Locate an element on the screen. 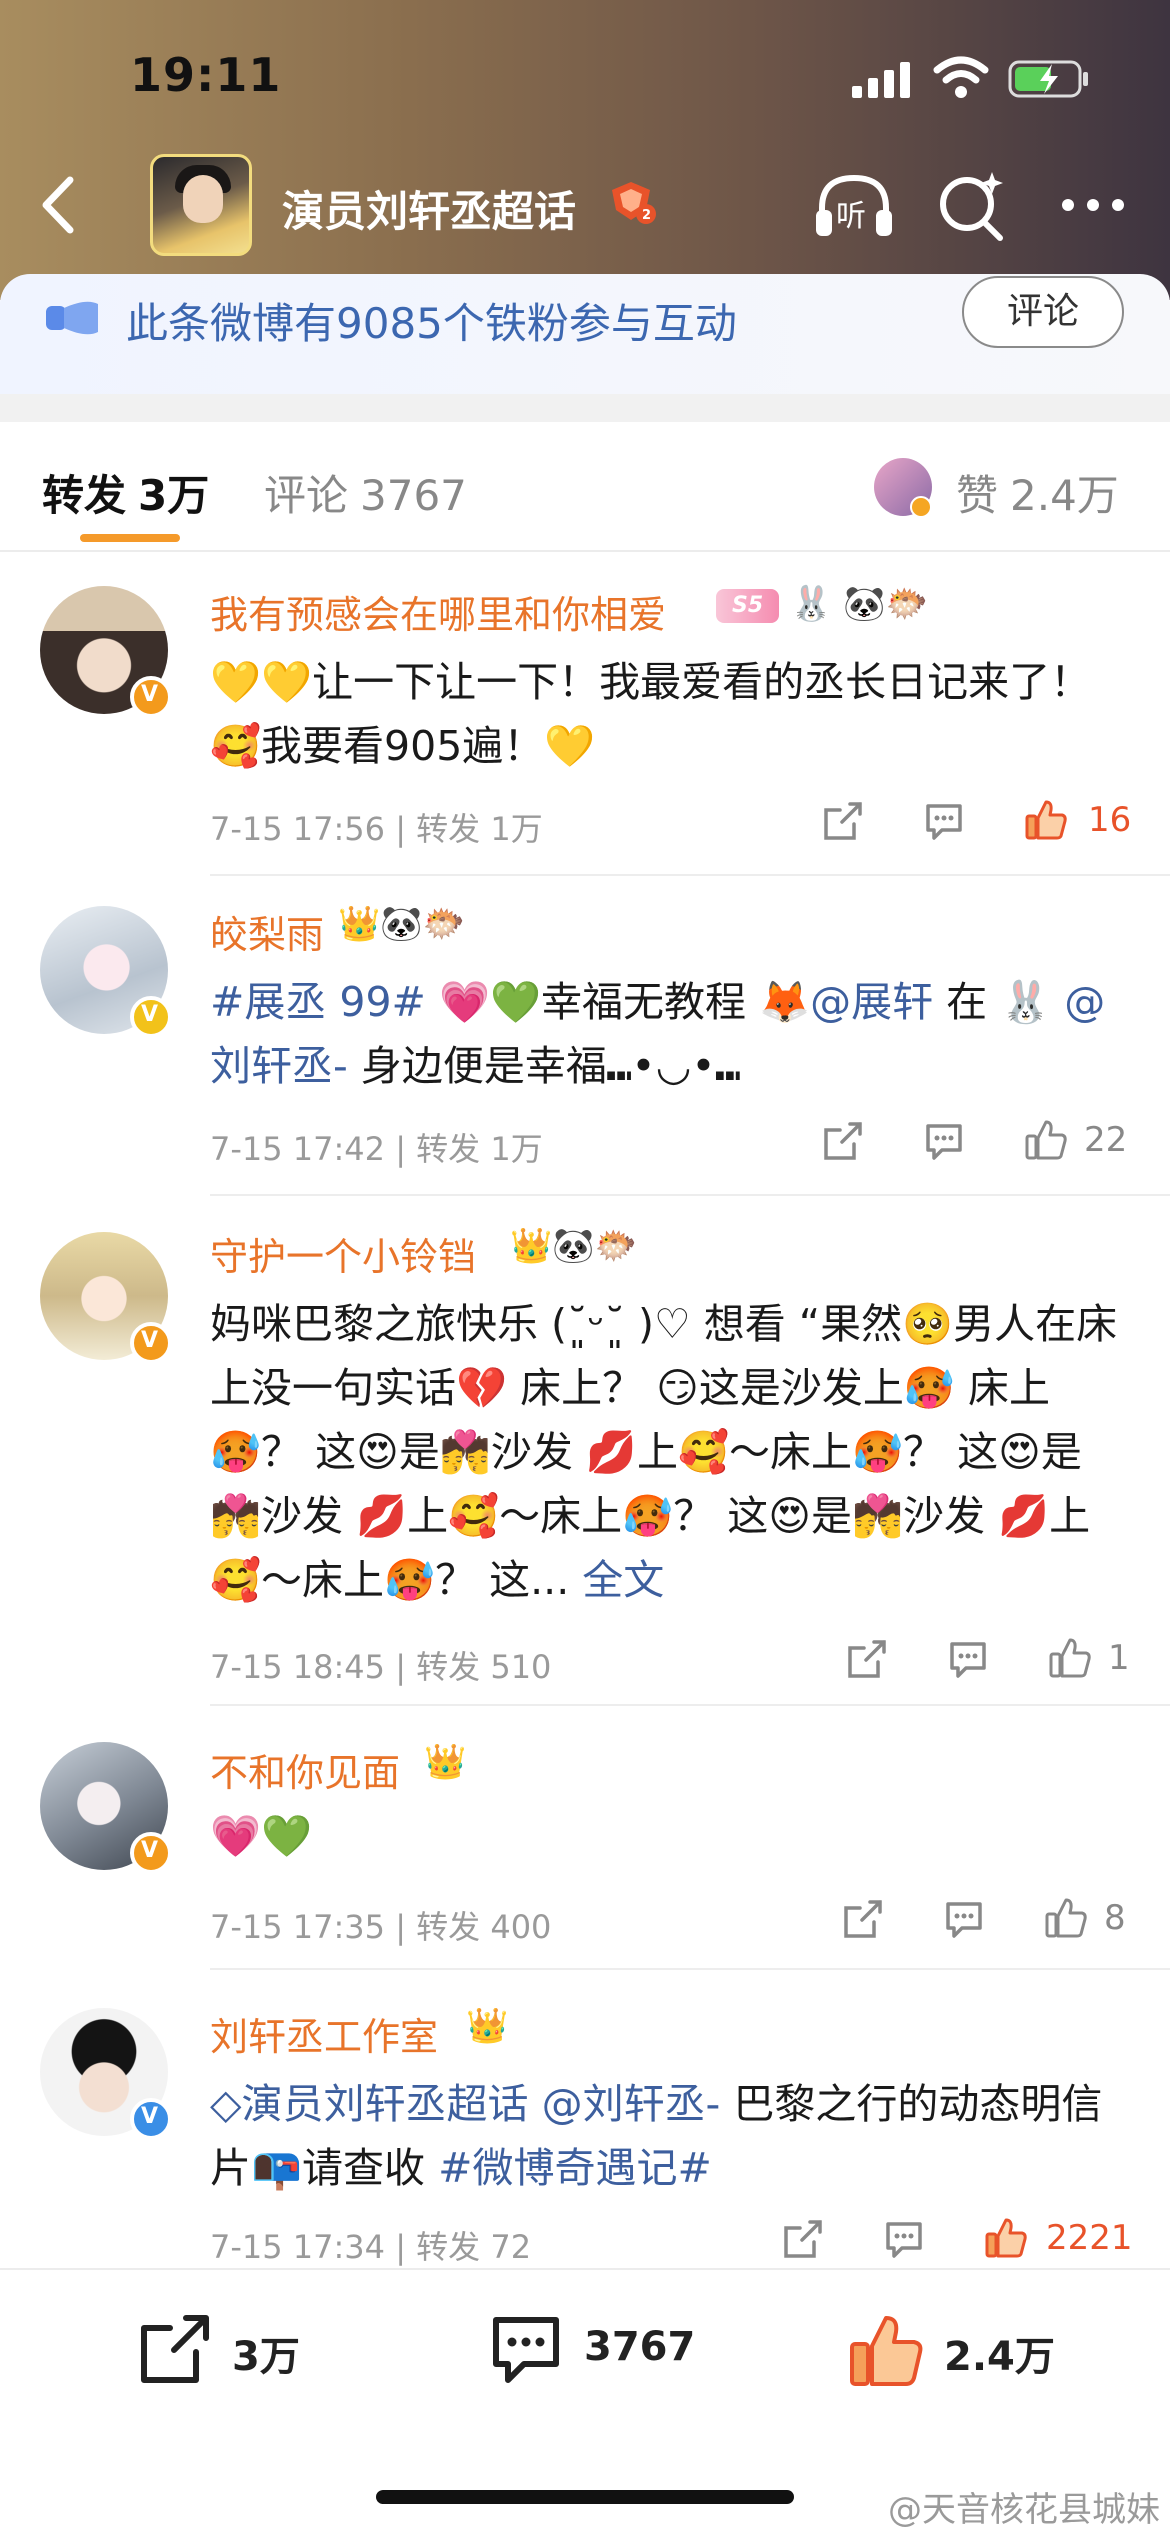  comment-text: 💗💚 is located at coordinates (261, 1836).